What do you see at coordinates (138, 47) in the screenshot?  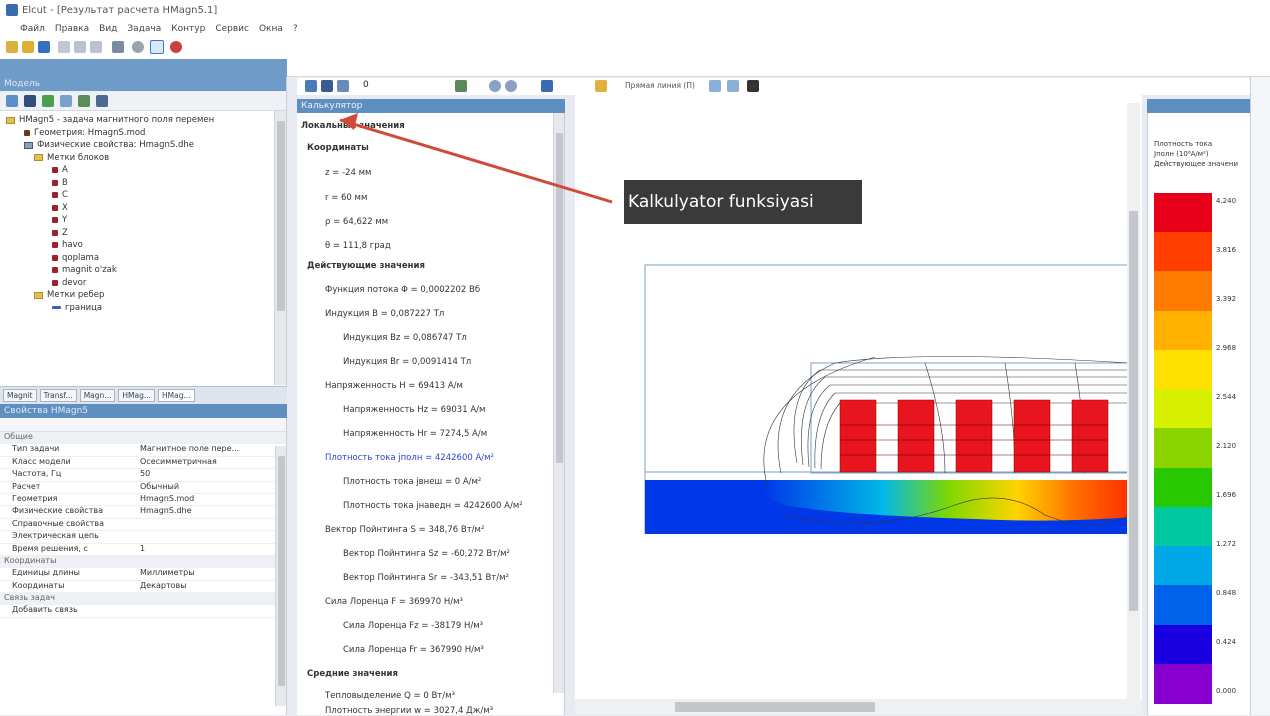 I see `gear-icon` at bounding box center [138, 47].